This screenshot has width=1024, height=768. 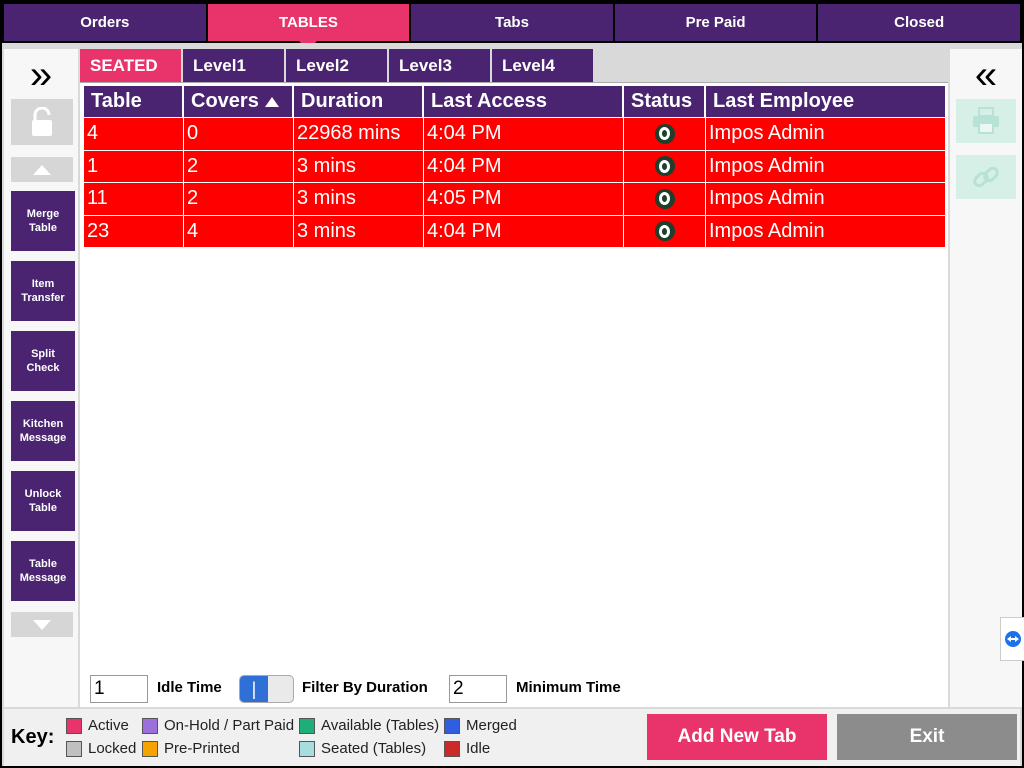 What do you see at coordinates (134, 231) in the screenshot?
I see `cell-table: 23` at bounding box center [134, 231].